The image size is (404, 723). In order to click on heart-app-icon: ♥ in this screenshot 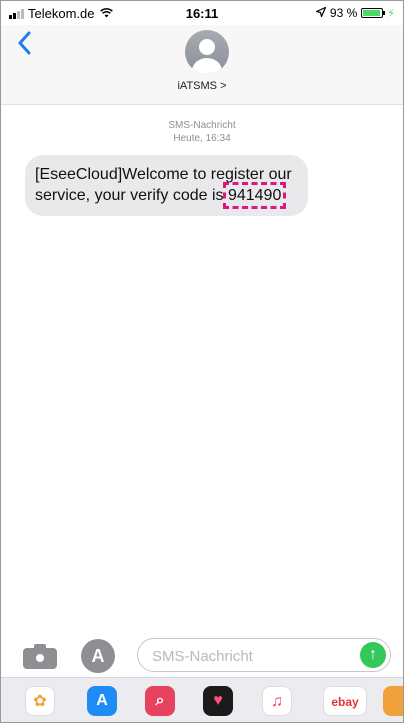, I will do `click(218, 701)`.